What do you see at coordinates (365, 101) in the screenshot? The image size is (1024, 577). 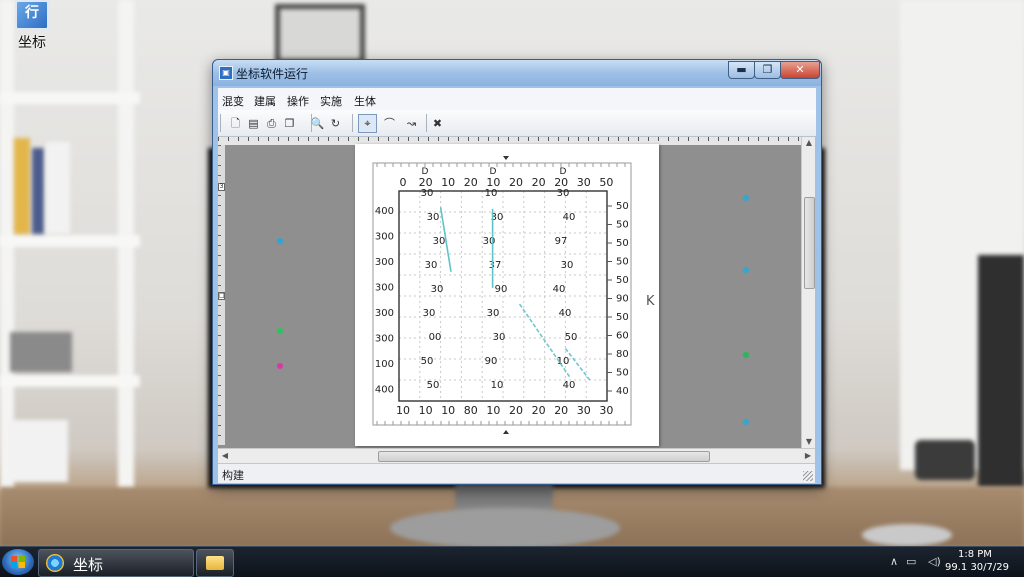 I see `menu-item-5: 生体` at bounding box center [365, 101].